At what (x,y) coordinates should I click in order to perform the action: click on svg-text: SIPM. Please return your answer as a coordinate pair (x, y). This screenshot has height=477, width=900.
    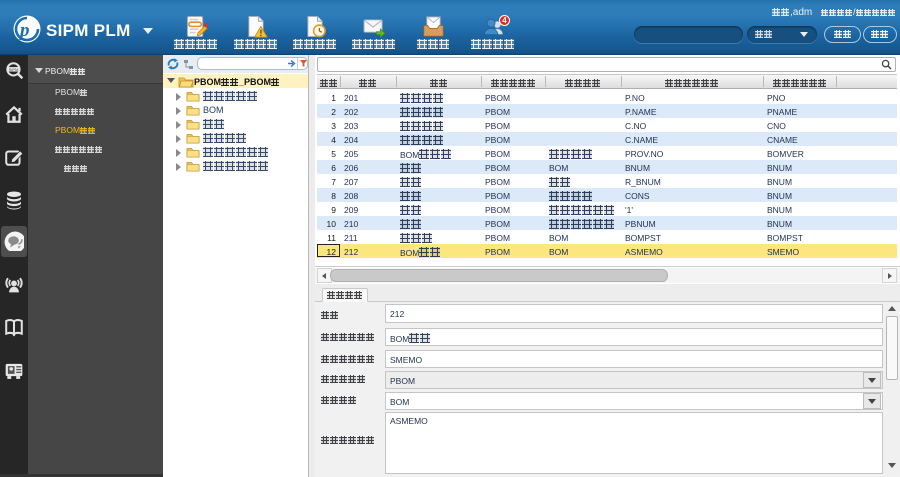
    Looking at the image, I should click on (14, 69).